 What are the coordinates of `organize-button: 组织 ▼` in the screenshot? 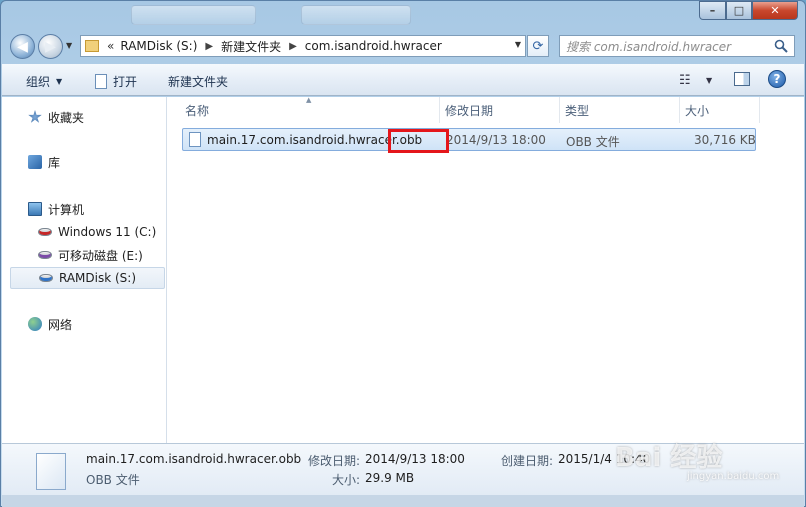 It's located at (44, 81).